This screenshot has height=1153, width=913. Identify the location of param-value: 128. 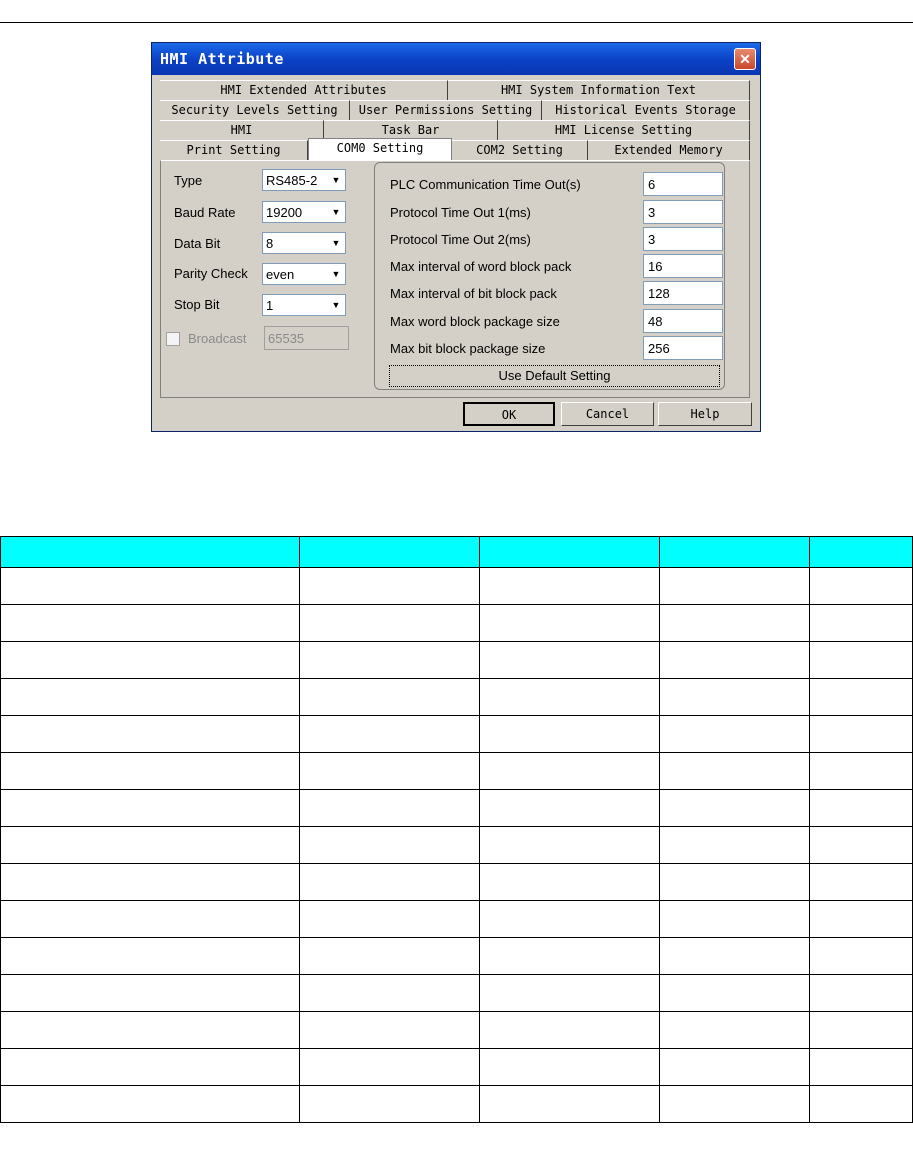
(659, 293).